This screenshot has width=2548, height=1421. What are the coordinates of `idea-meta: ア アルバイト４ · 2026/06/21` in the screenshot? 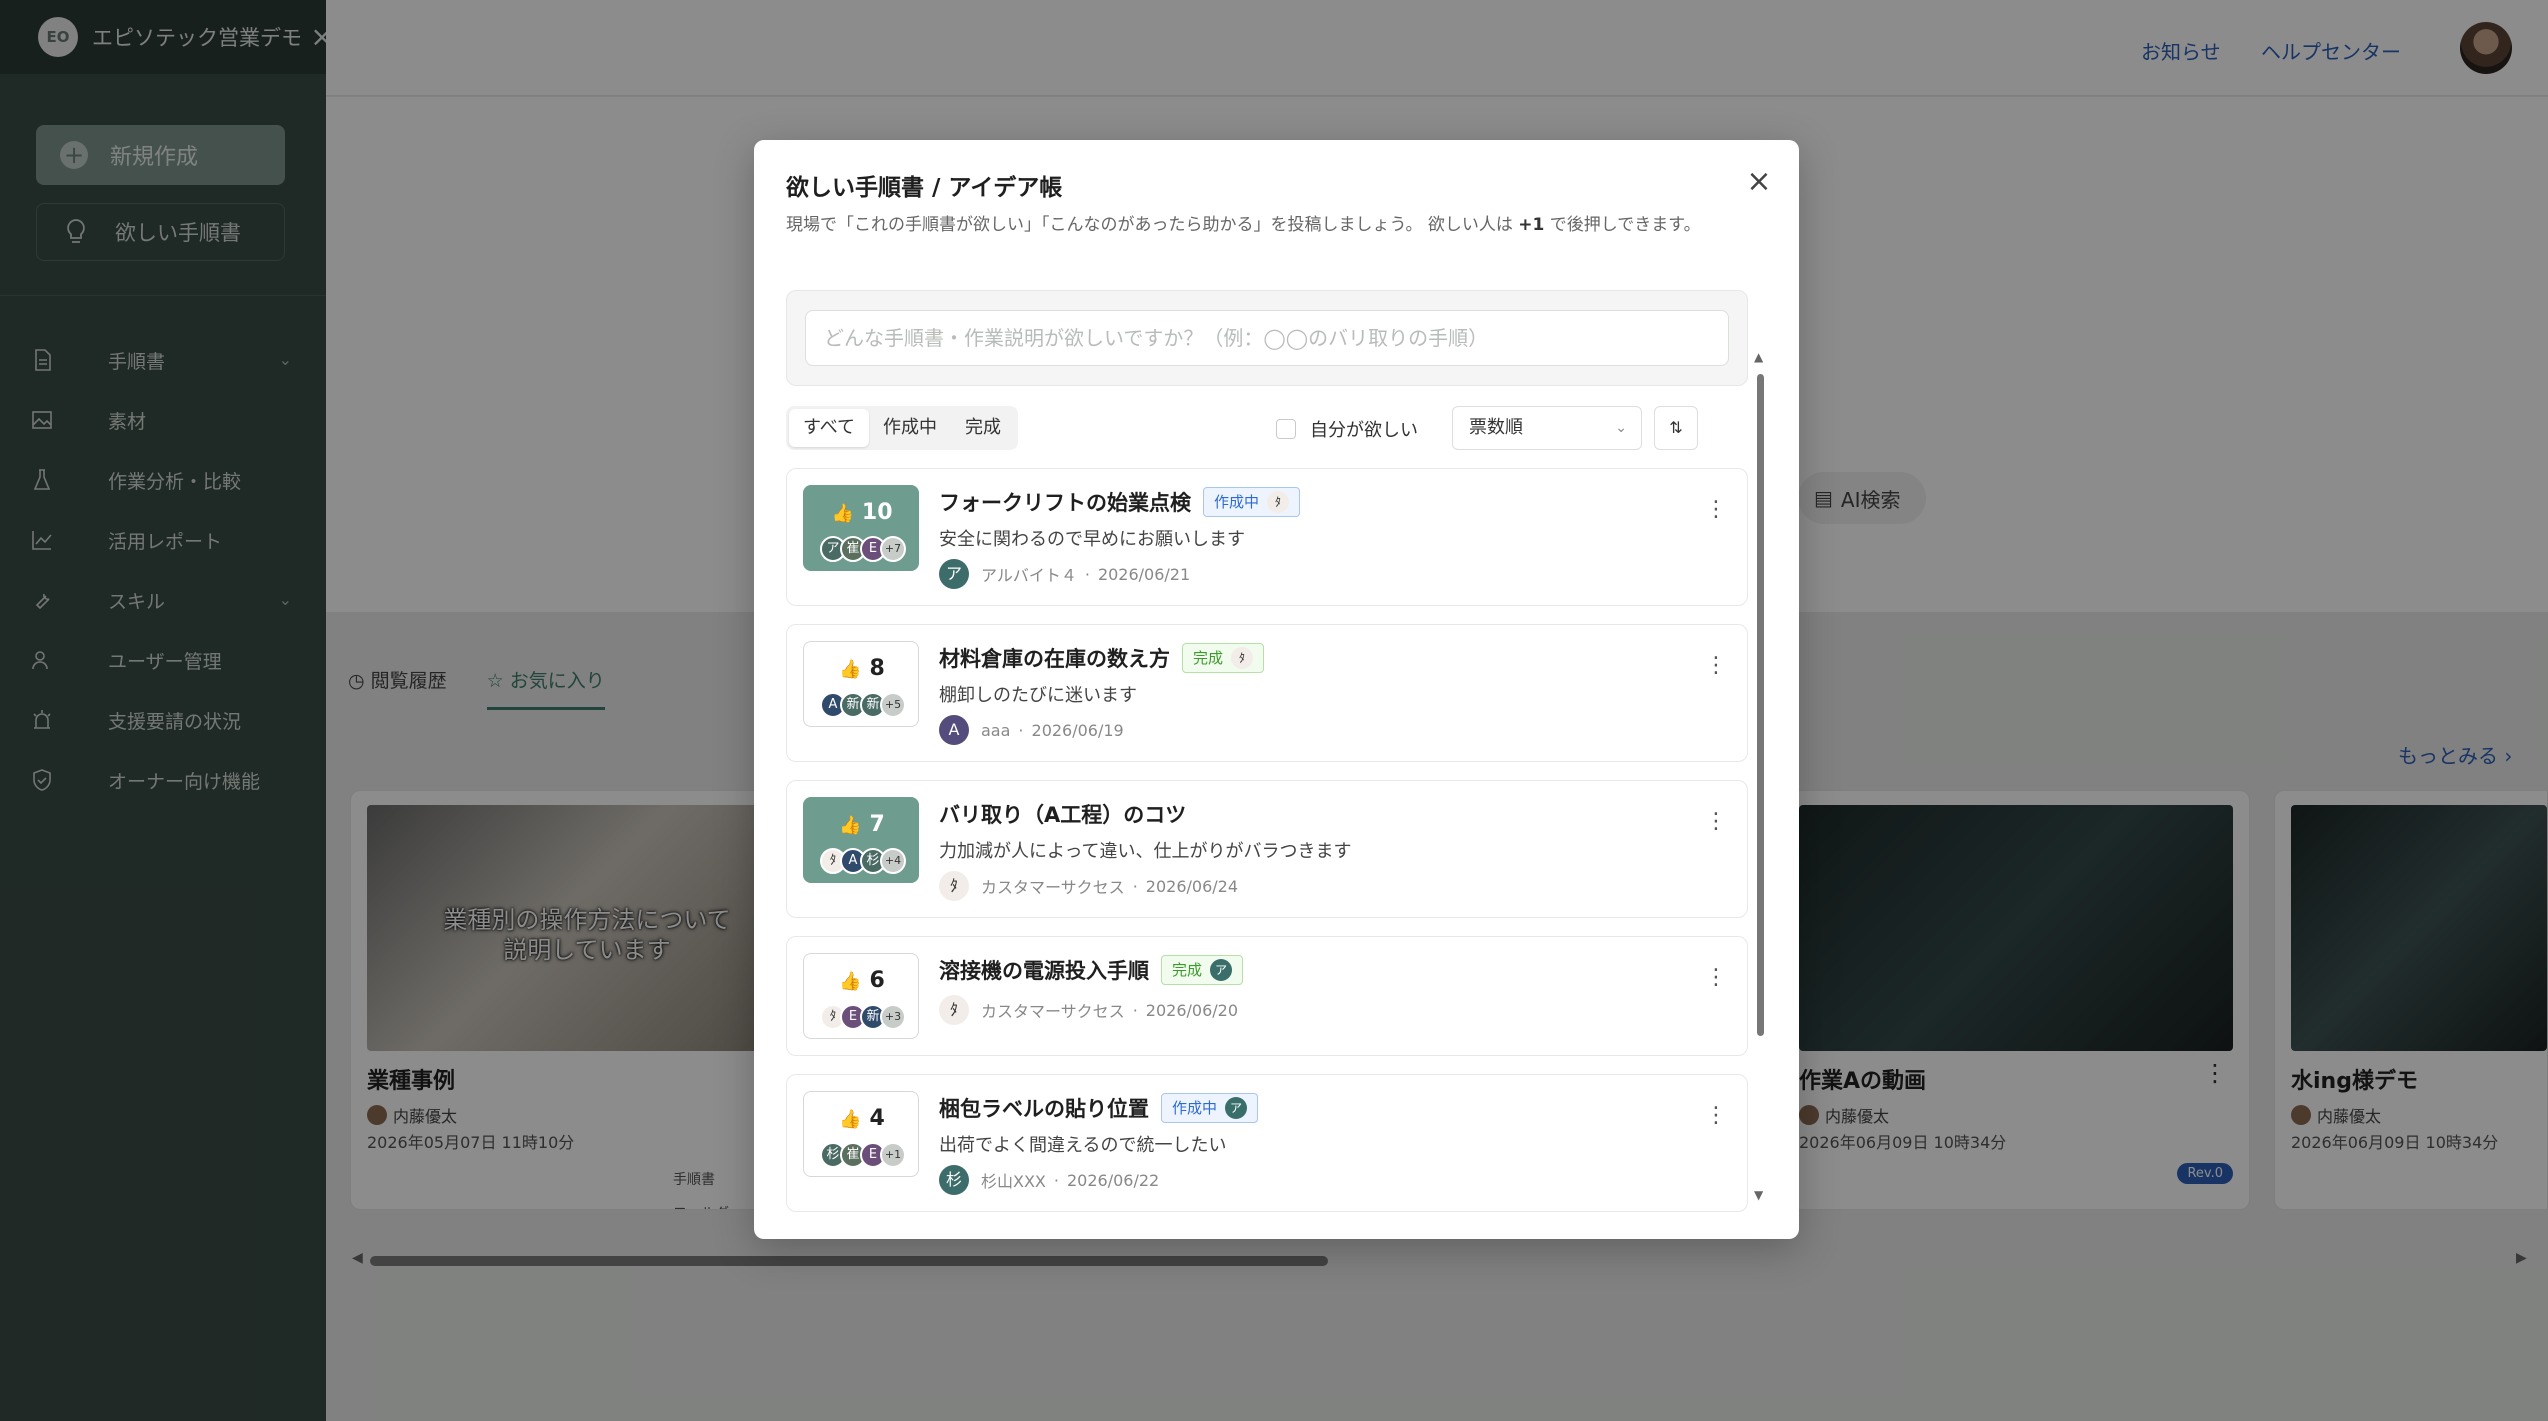 It's located at (1064, 574).